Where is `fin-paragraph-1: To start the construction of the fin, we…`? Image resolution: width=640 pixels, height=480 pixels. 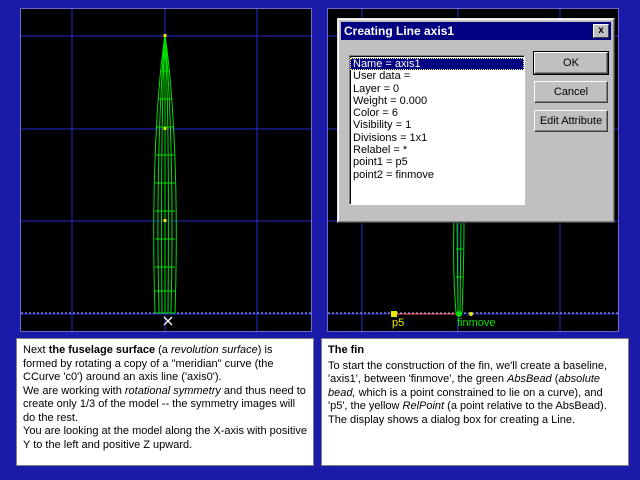 fin-paragraph-1: To start the construction of the fin, we… is located at coordinates (475, 387).